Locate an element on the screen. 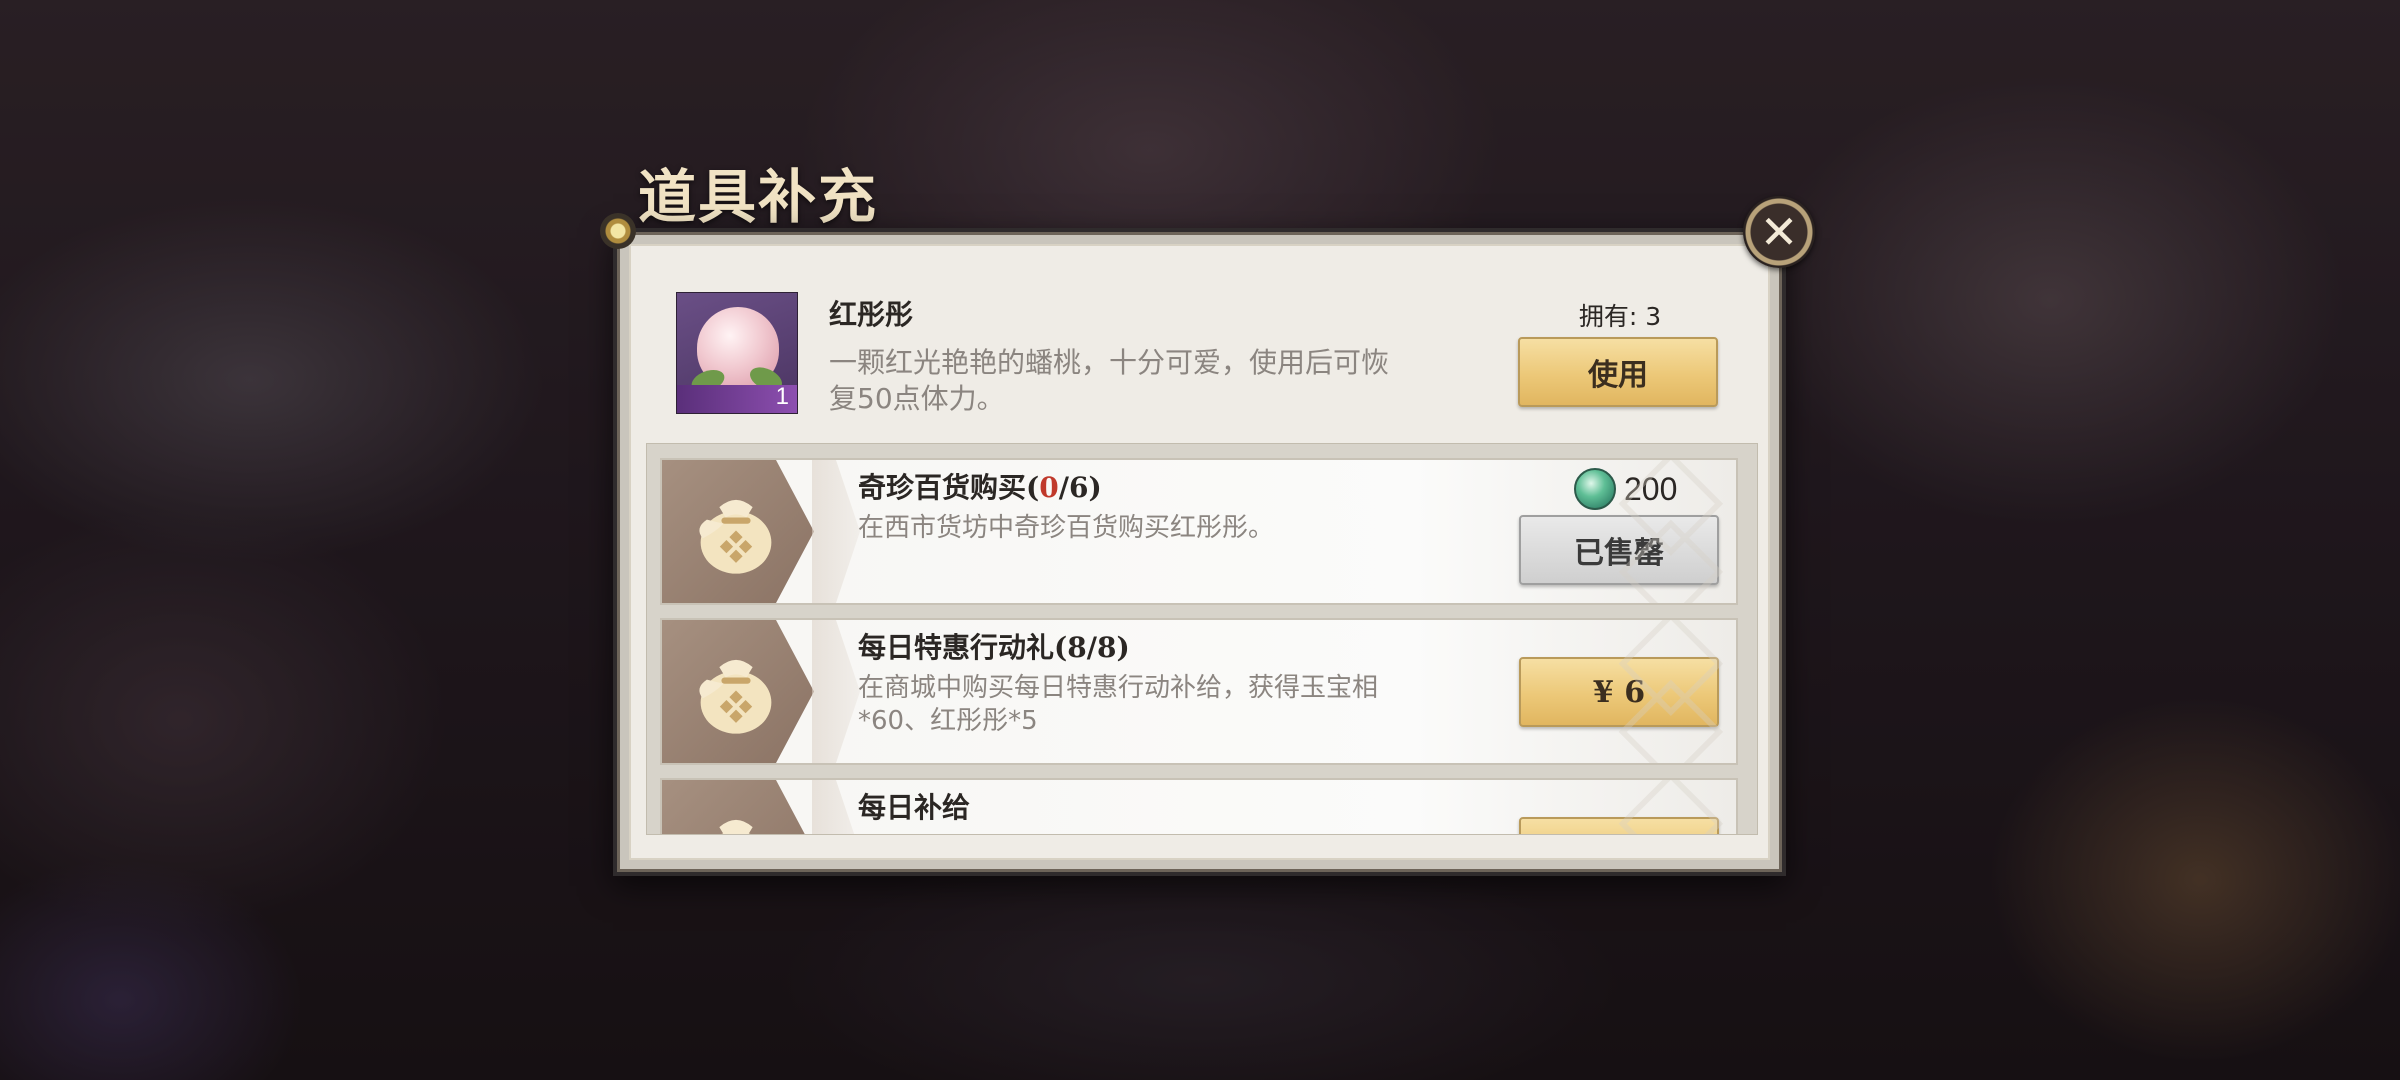 The image size is (2400, 1080). offer-title: 奇珍百货购买(0/6) is located at coordinates (980, 487).